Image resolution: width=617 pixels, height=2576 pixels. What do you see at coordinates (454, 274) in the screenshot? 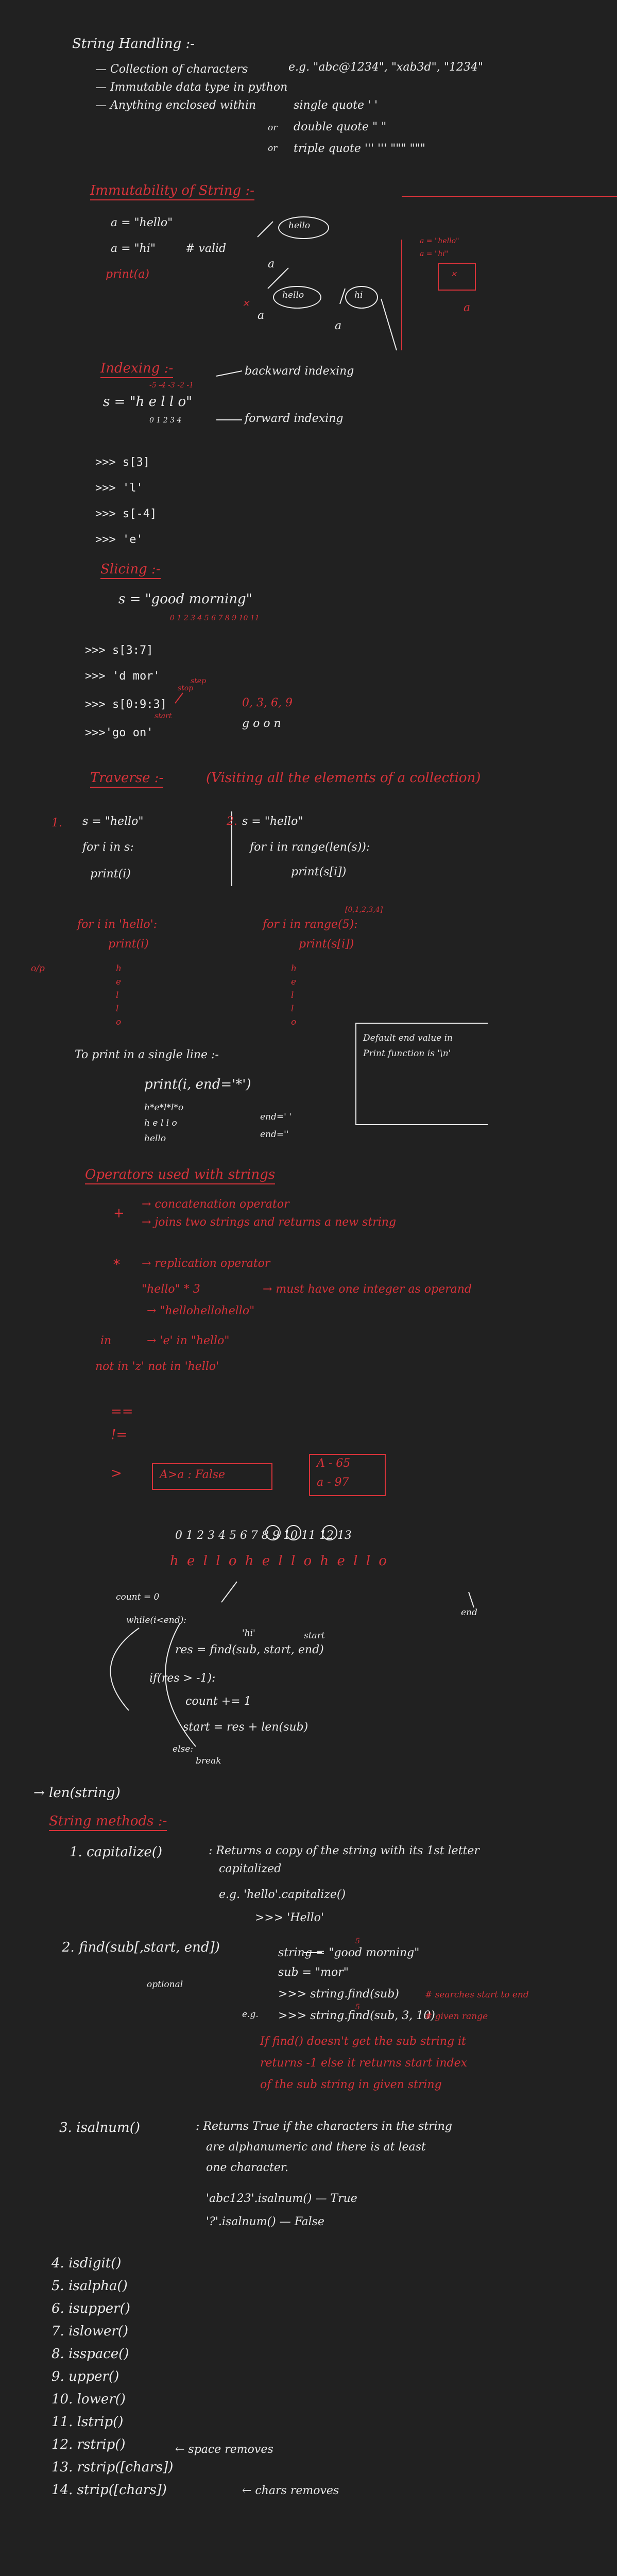
I see `immut-box-cell-mark: ✕` at bounding box center [454, 274].